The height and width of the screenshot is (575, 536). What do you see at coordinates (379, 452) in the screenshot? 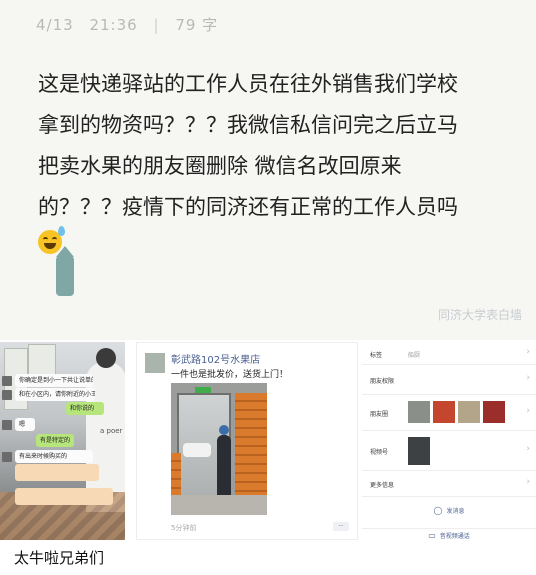
I see `row-label: 视频号` at bounding box center [379, 452].